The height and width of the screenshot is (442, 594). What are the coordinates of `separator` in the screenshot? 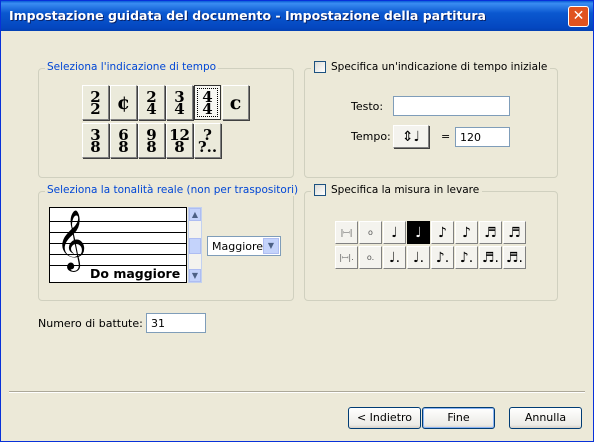 It's located at (297, 392).